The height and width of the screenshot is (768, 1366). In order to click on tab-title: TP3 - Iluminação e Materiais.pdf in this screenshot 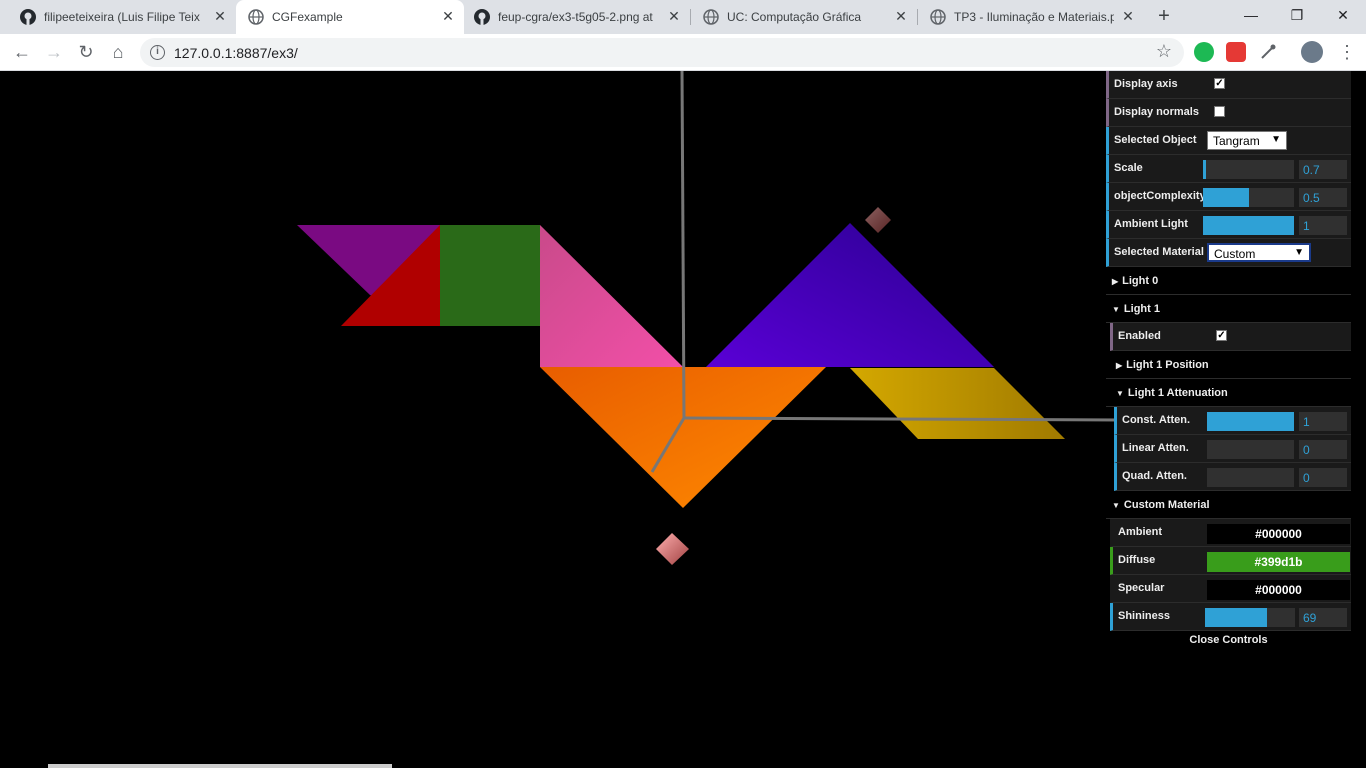, I will do `click(1034, 17)`.